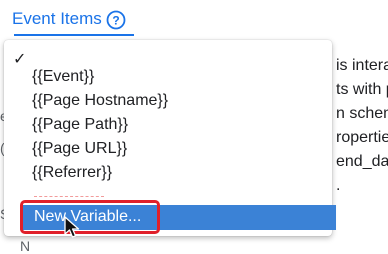 The width and height of the screenshot is (388, 254). Describe the element at coordinates (20, 59) in the screenshot. I see `checkmark-icon: ✓` at that location.